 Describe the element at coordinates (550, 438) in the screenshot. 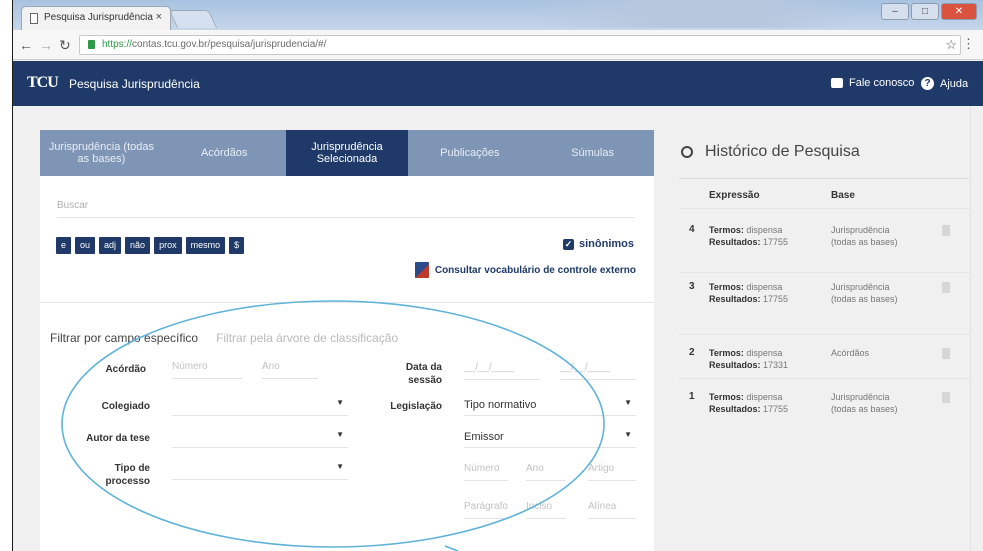

I see `emissor-select: Emissor ▼` at that location.